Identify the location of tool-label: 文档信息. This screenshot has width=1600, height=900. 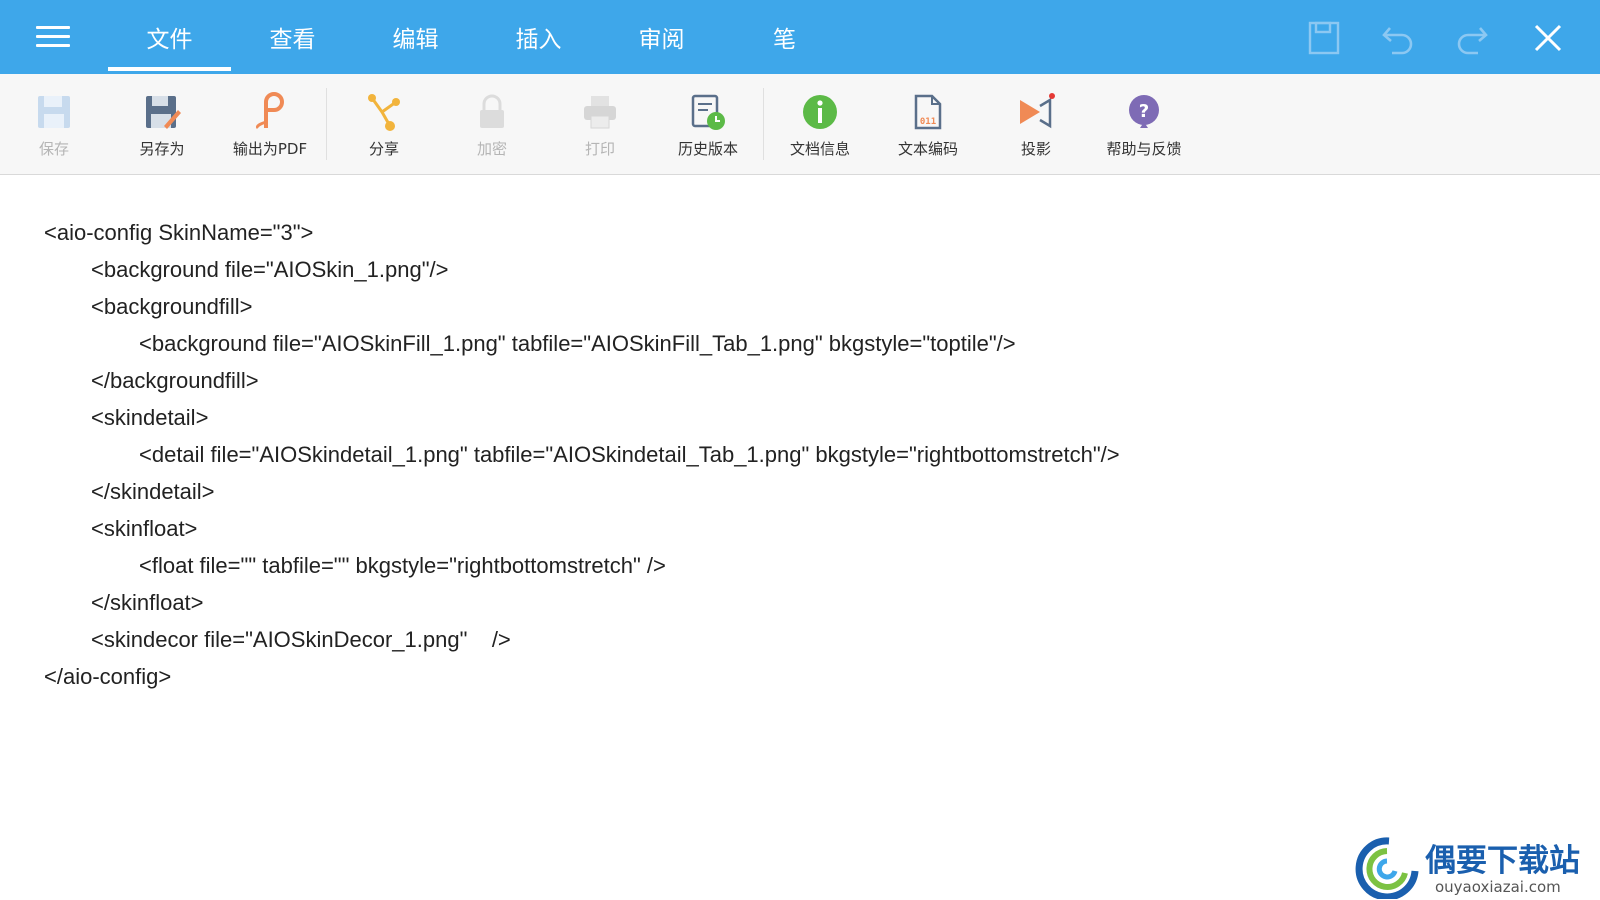
(819, 149).